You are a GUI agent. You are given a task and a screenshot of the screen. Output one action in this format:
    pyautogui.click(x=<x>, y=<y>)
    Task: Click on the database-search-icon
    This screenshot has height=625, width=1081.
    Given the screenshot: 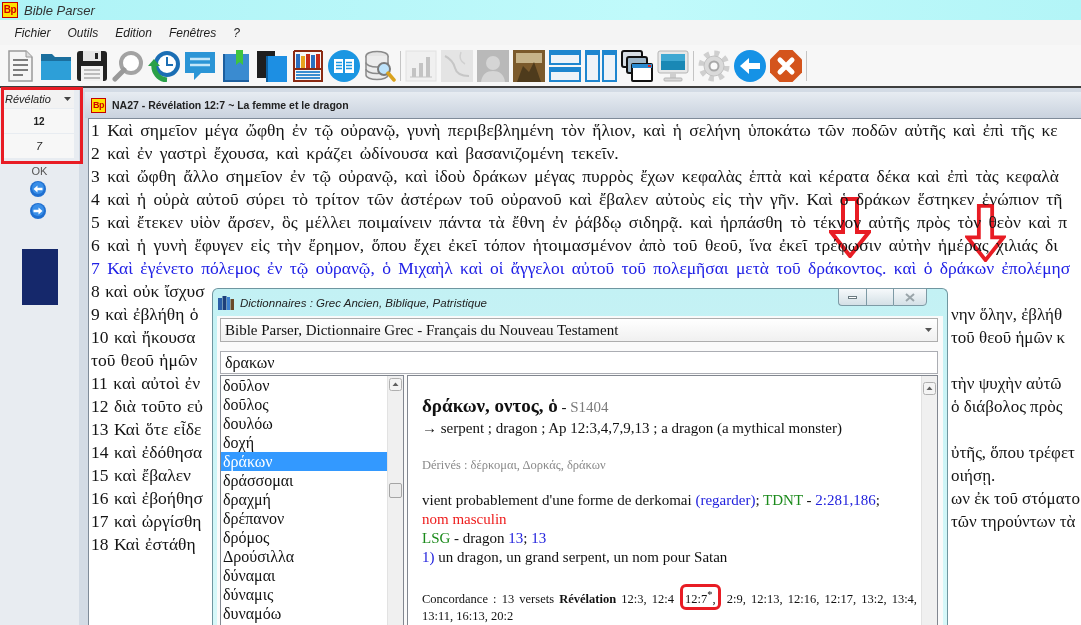 What is the action you would take?
    pyautogui.click(x=380, y=65)
    